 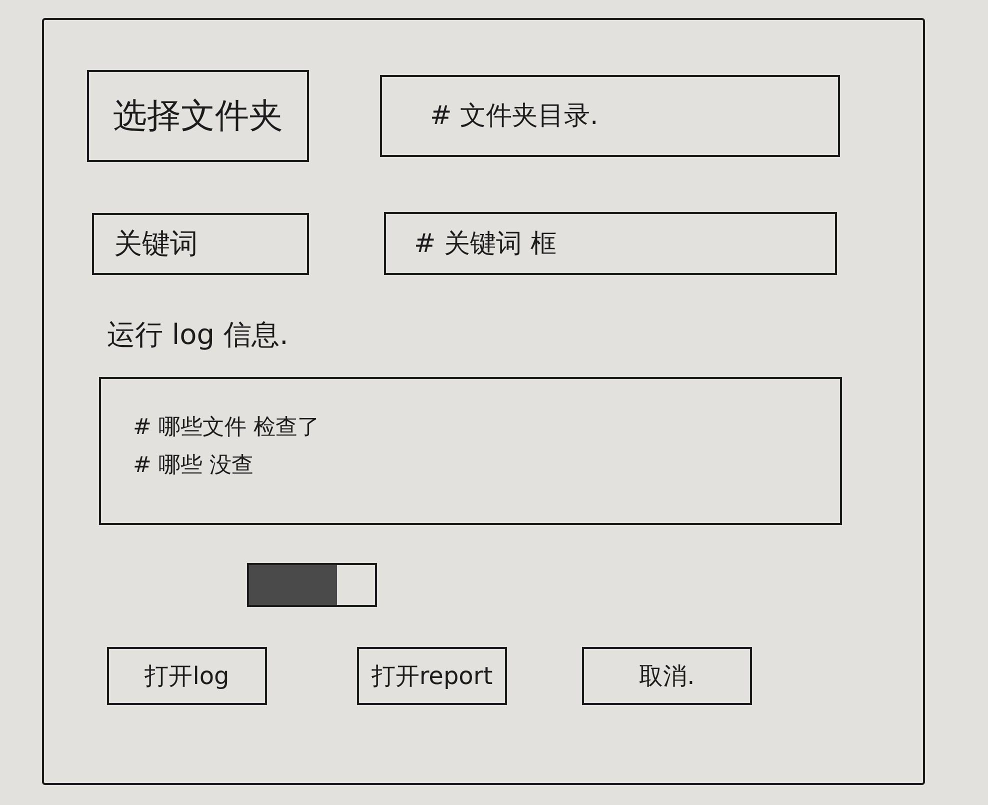 I want to click on keyword-field: # 关键词 框, so click(x=610, y=243).